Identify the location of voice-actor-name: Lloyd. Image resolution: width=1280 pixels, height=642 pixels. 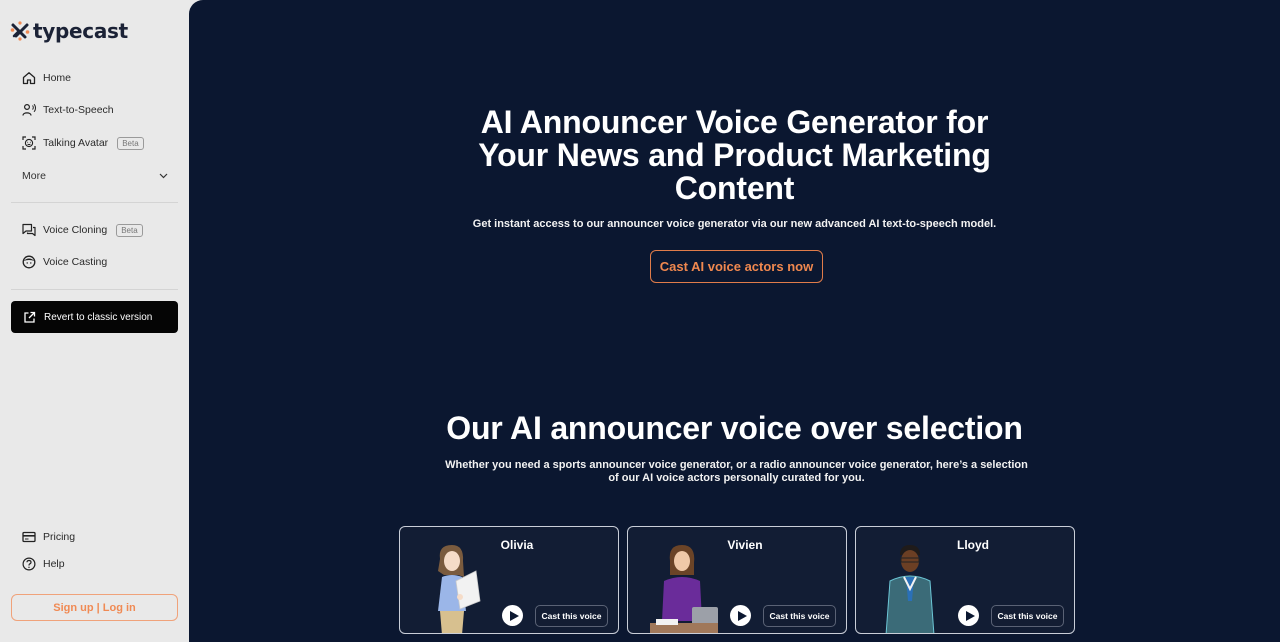
(973, 545).